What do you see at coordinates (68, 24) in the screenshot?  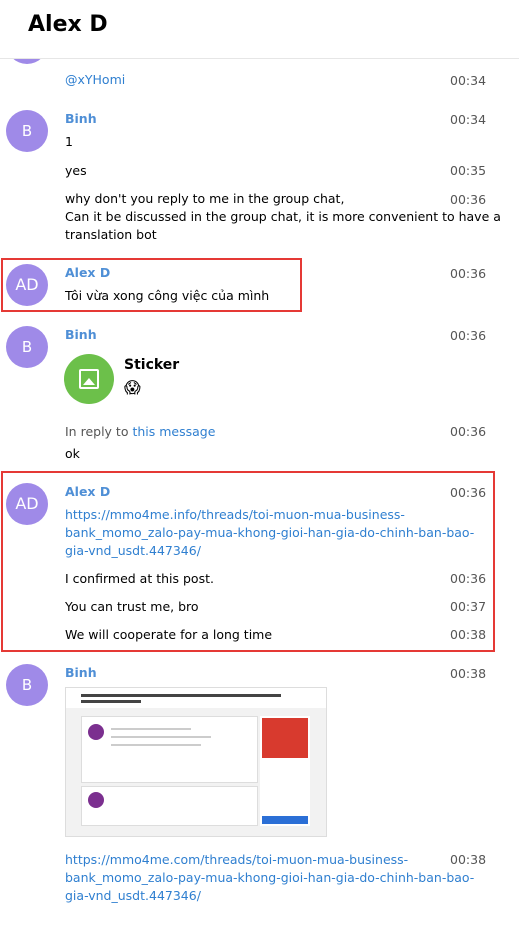 I see `chat-title-text: Alex D` at bounding box center [68, 24].